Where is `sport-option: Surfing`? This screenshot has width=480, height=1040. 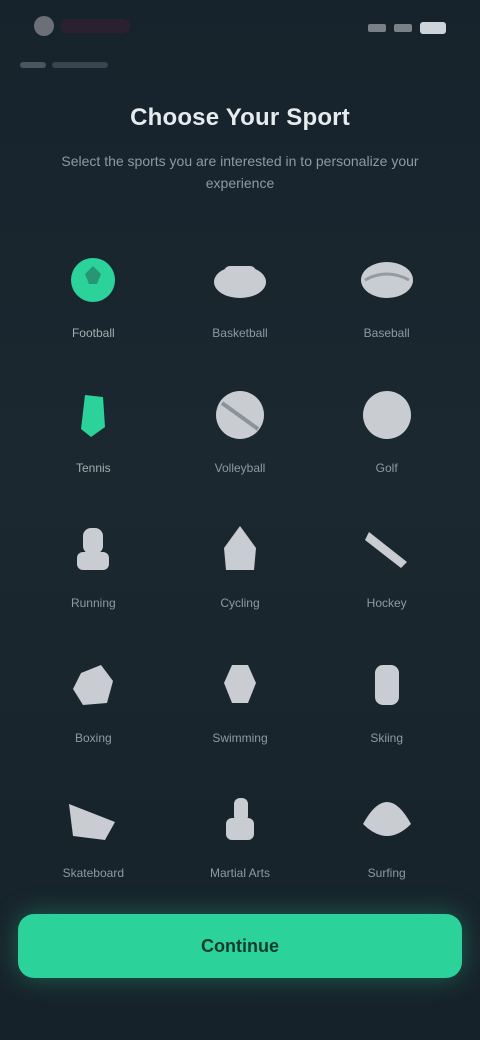 sport-option: Surfing is located at coordinates (386, 835).